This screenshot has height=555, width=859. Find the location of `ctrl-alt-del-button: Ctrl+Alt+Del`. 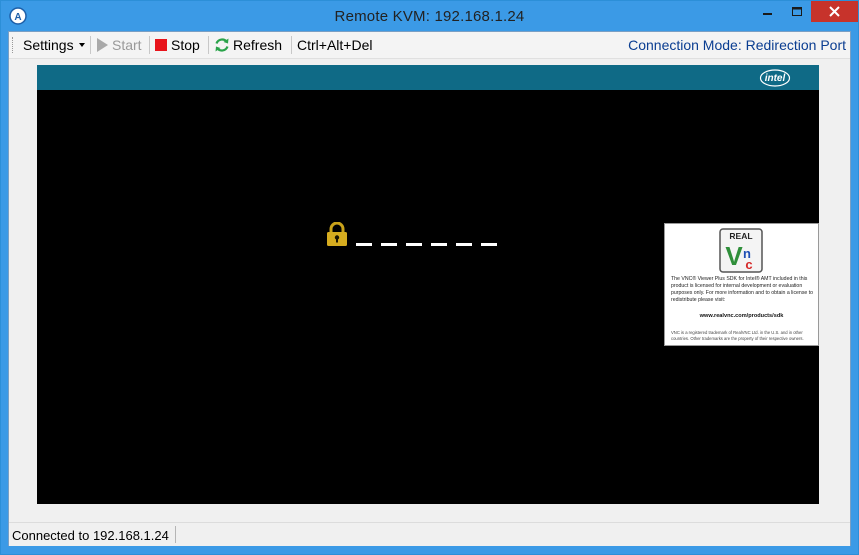

ctrl-alt-del-button: Ctrl+Alt+Del is located at coordinates (334, 45).